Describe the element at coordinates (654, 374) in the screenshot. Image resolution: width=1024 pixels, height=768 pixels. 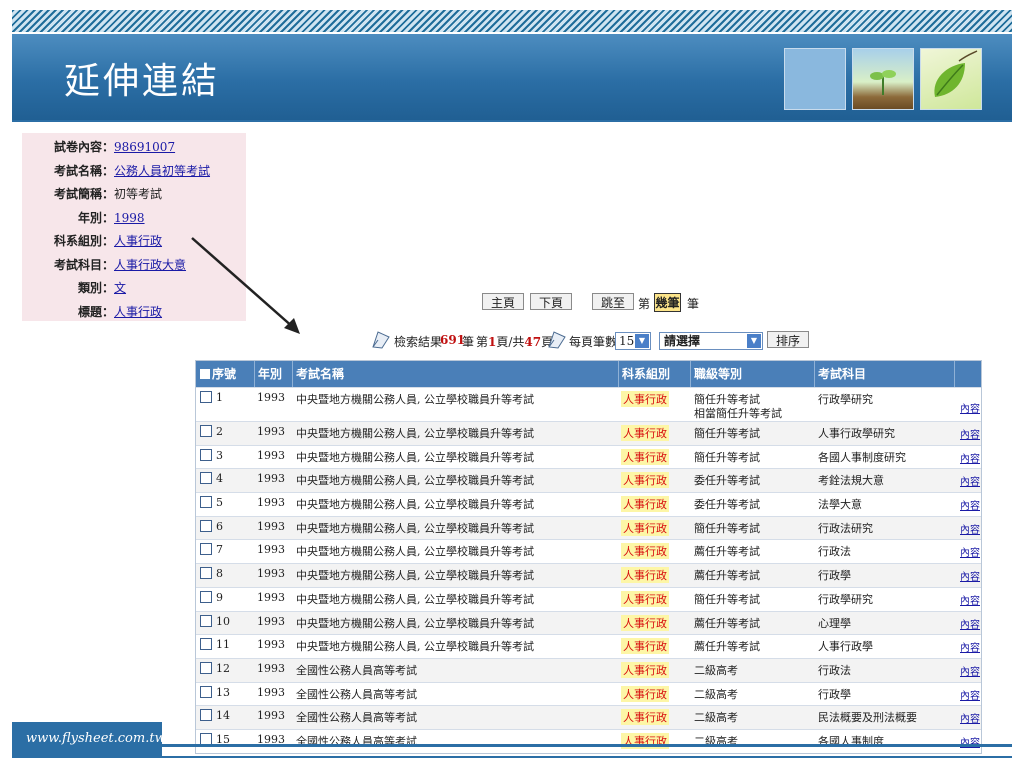
I see `header-dept: 科系組別` at that location.